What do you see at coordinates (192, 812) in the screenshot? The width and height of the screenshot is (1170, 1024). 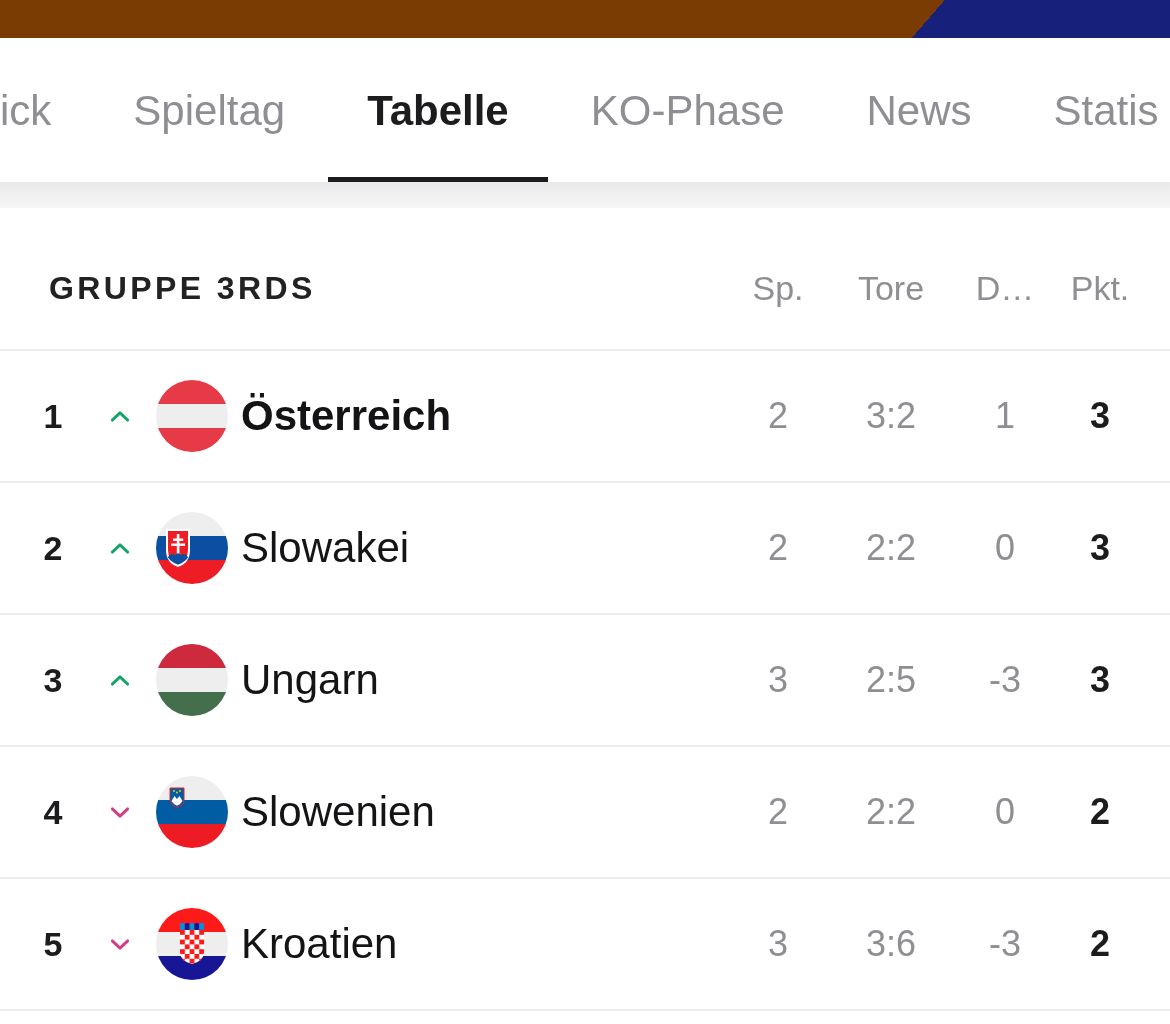 I see `slovenia-flag-icon` at bounding box center [192, 812].